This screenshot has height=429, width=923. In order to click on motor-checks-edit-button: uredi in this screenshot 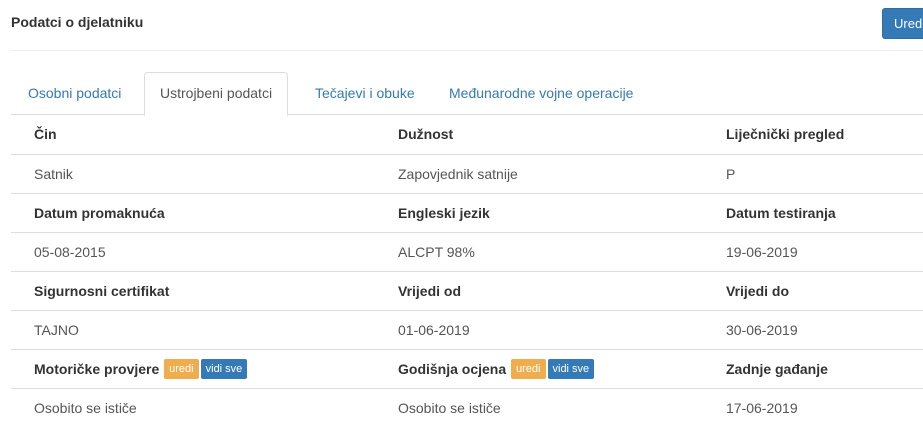, I will do `click(181, 368)`.